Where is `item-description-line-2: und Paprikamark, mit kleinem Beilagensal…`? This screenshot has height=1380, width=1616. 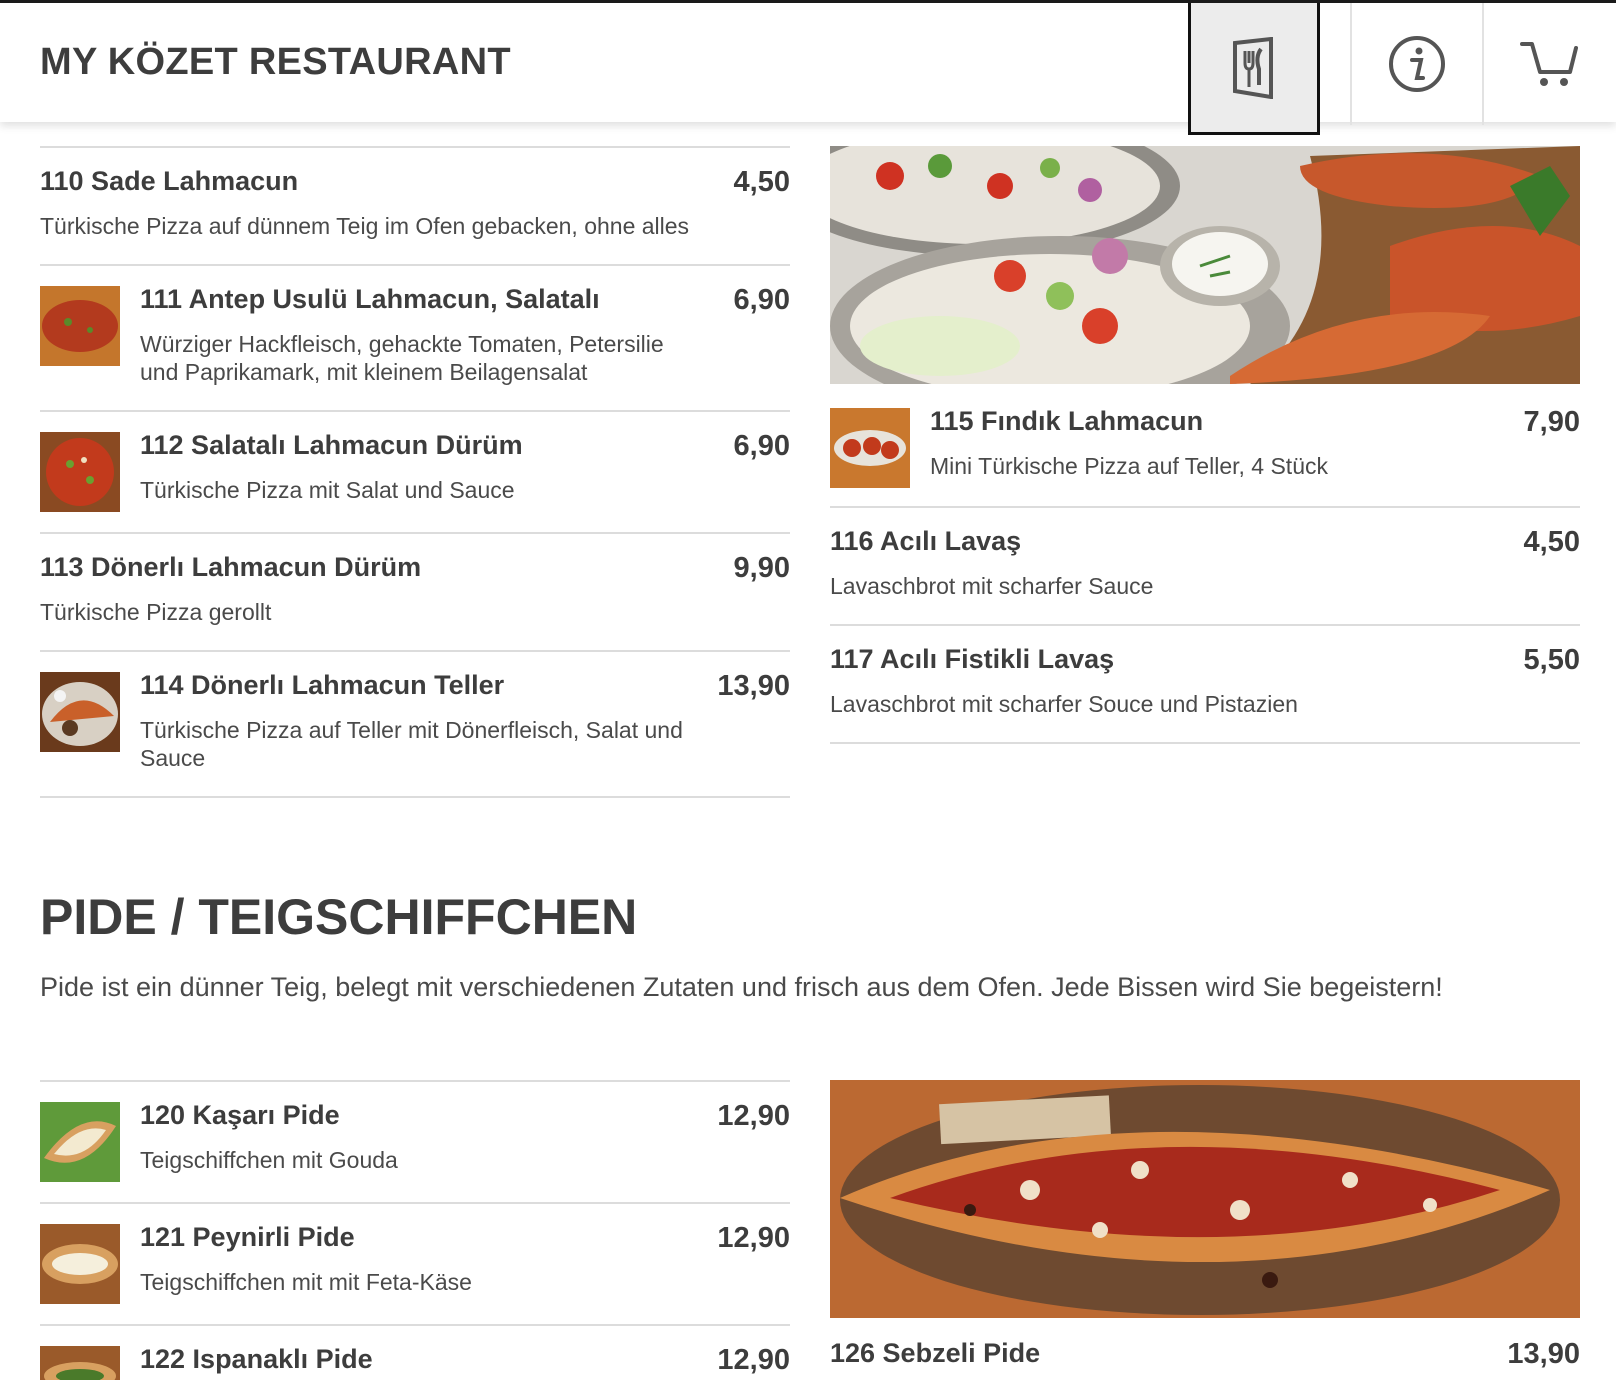 item-description-line-2: und Paprikamark, mit kleinem Beilagensal… is located at coordinates (364, 372).